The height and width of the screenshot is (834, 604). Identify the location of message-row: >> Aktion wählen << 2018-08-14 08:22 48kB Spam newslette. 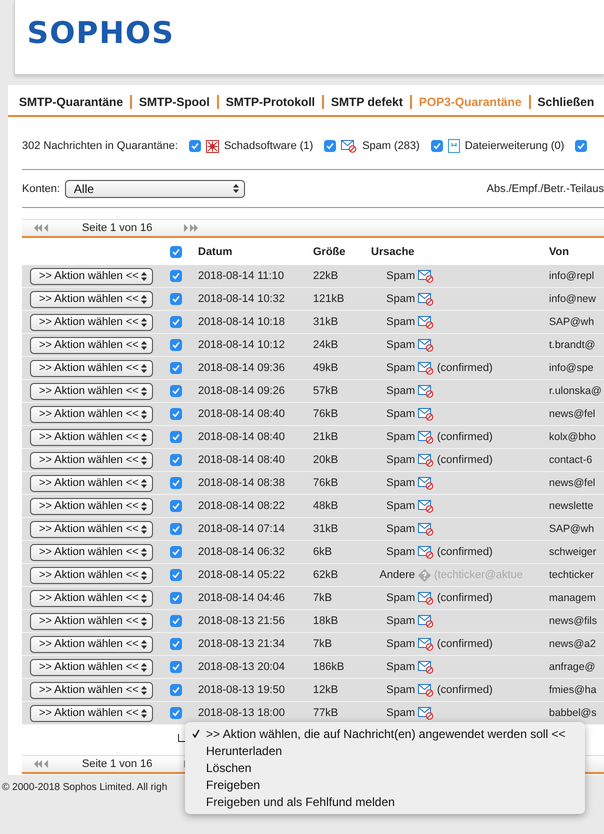
(313, 506).